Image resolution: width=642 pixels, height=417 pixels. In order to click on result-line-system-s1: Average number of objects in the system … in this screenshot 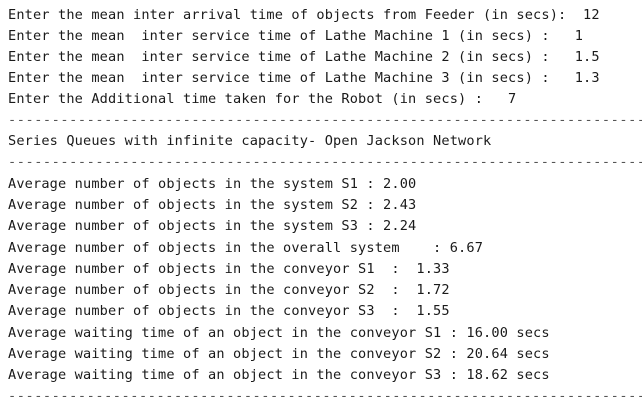, I will do `click(212, 184)`.